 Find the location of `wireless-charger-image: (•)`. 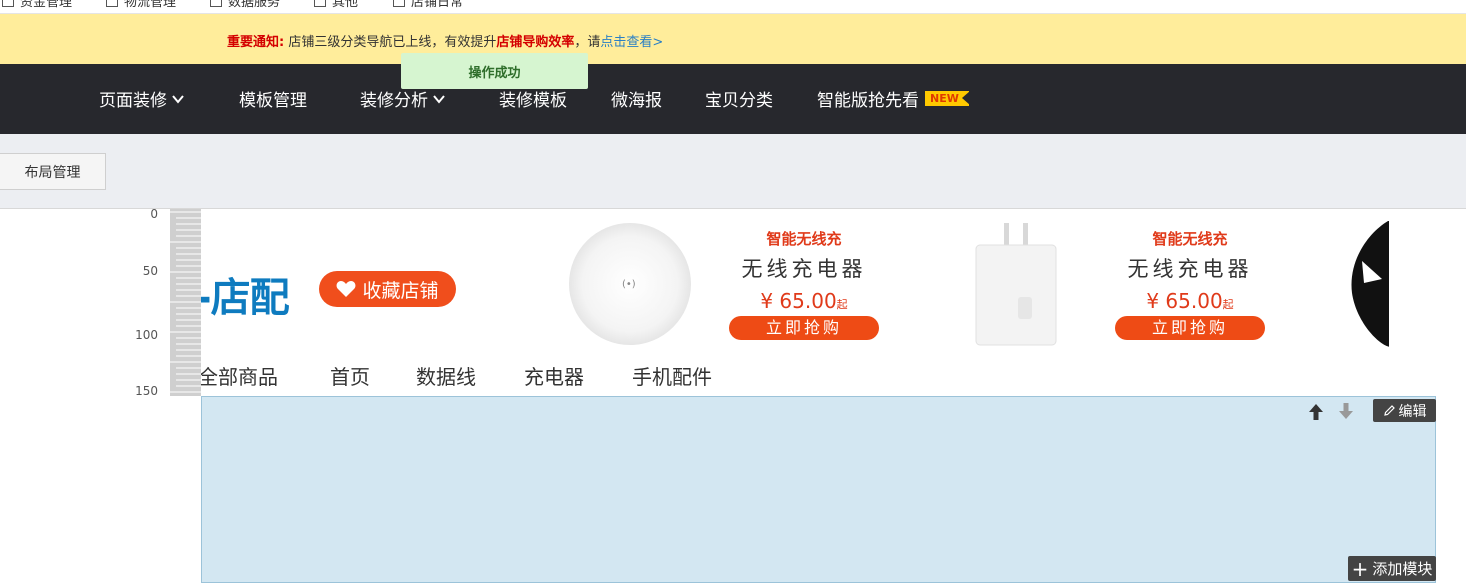

wireless-charger-image: (•) is located at coordinates (630, 284).